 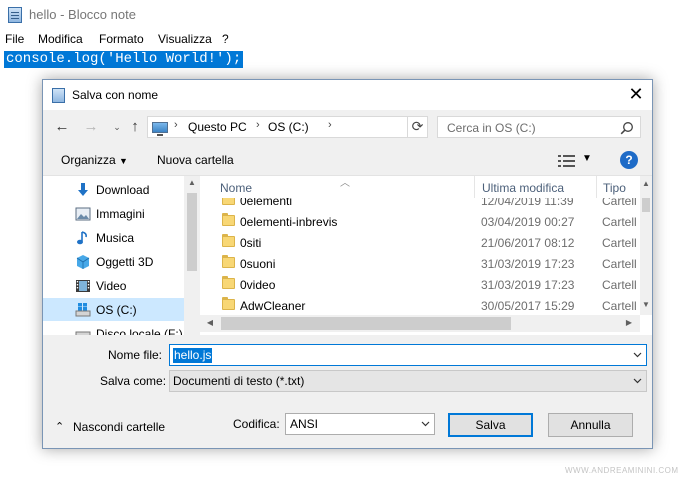 I want to click on refresh-button: ⟳, so click(x=417, y=127).